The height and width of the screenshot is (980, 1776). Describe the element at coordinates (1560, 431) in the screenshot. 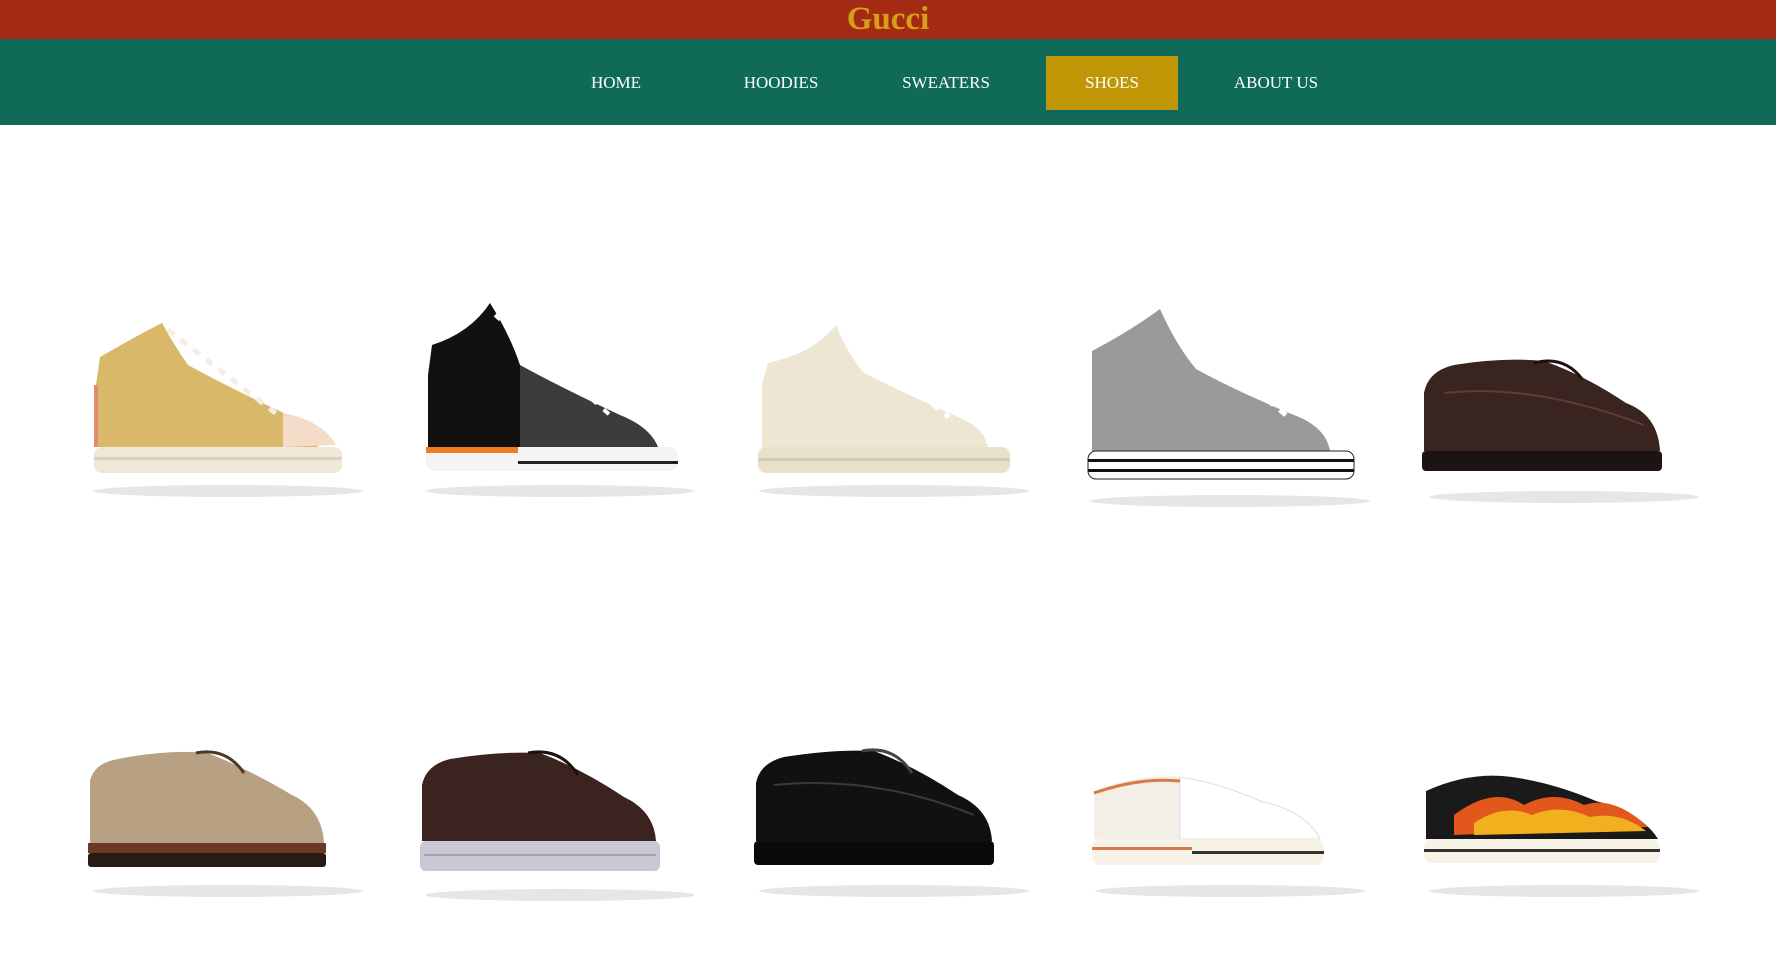

I see `brown-leather-derby-shoe-icon` at that location.